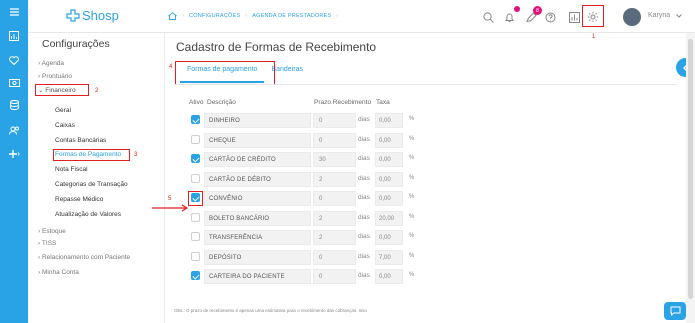  What do you see at coordinates (14, 60) in the screenshot?
I see `heart-icon` at bounding box center [14, 60].